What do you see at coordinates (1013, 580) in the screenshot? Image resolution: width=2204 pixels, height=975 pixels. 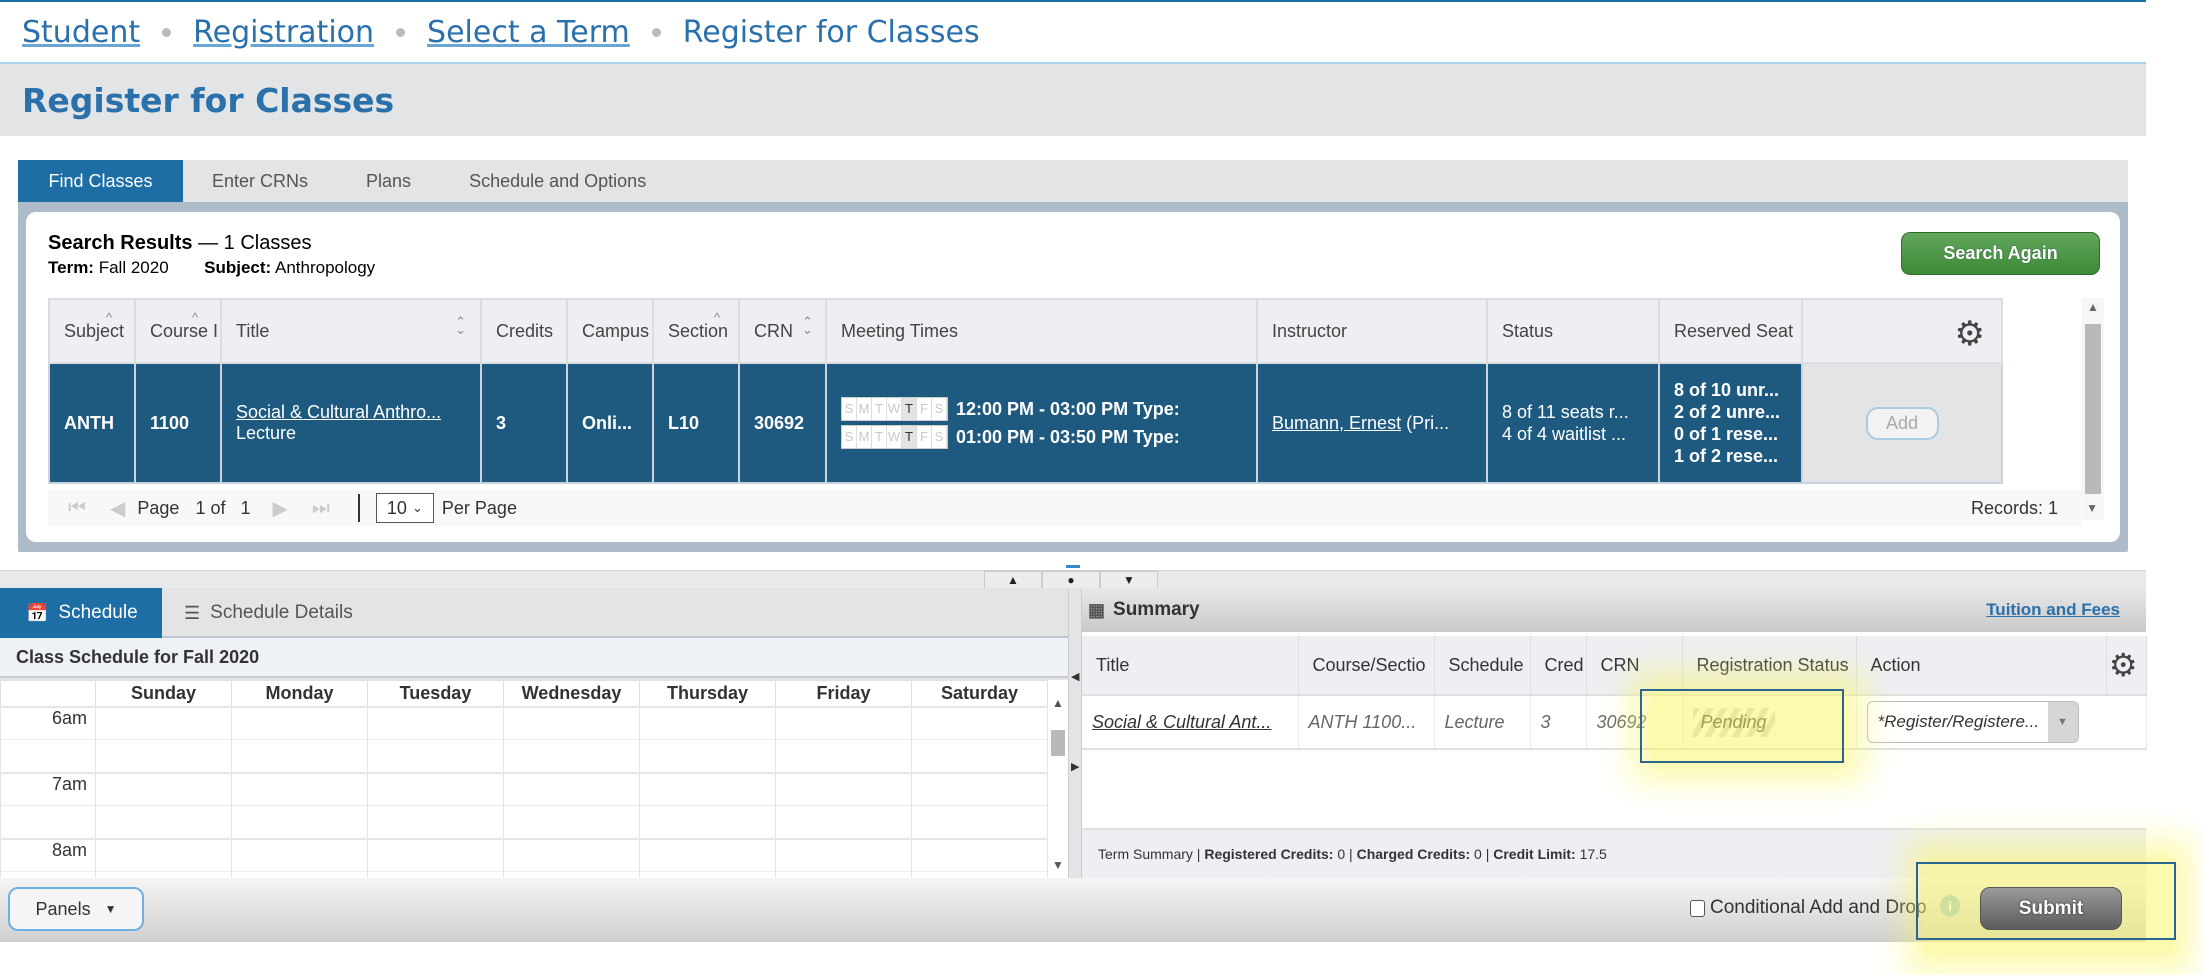 I see `splitter-up-button: ▲` at bounding box center [1013, 580].